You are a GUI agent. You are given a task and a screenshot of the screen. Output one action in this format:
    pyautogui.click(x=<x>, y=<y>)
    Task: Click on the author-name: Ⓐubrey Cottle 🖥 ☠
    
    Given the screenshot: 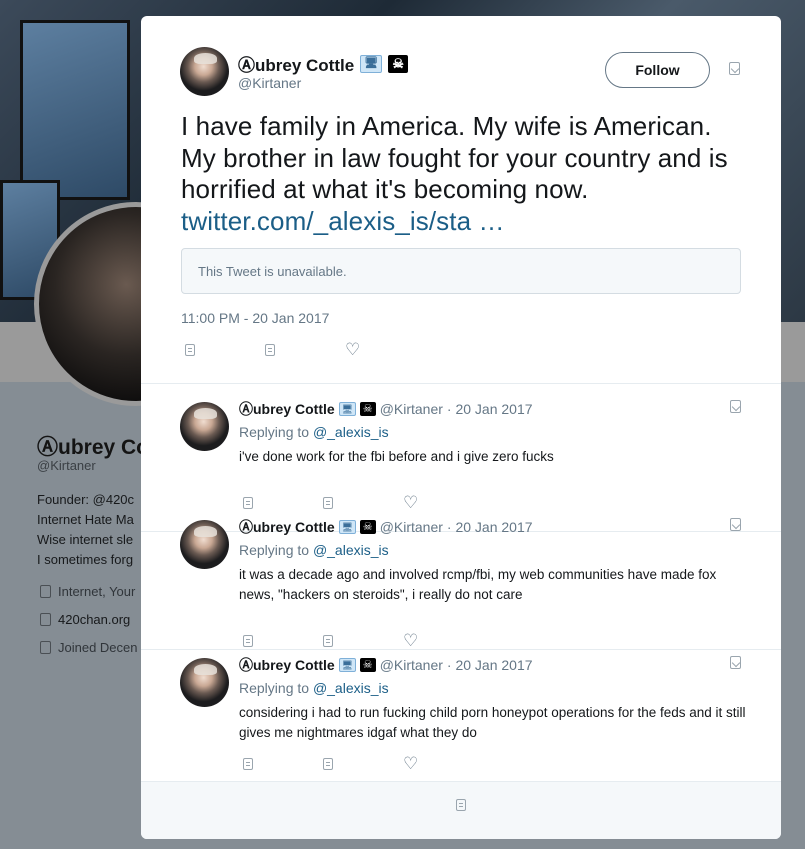 What is the action you would take?
    pyautogui.click(x=323, y=63)
    